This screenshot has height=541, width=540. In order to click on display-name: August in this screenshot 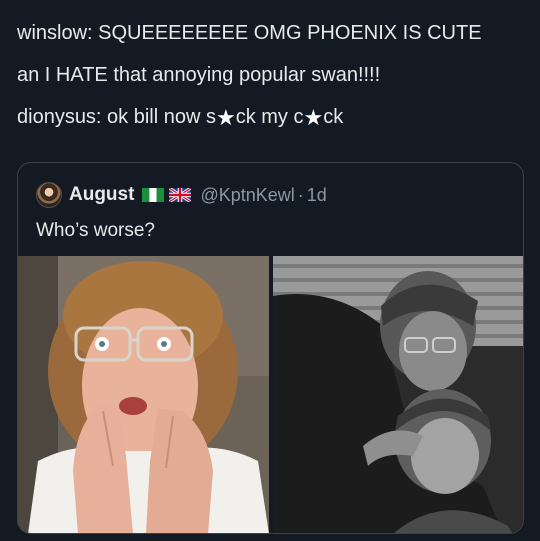, I will do `click(101, 195)`.